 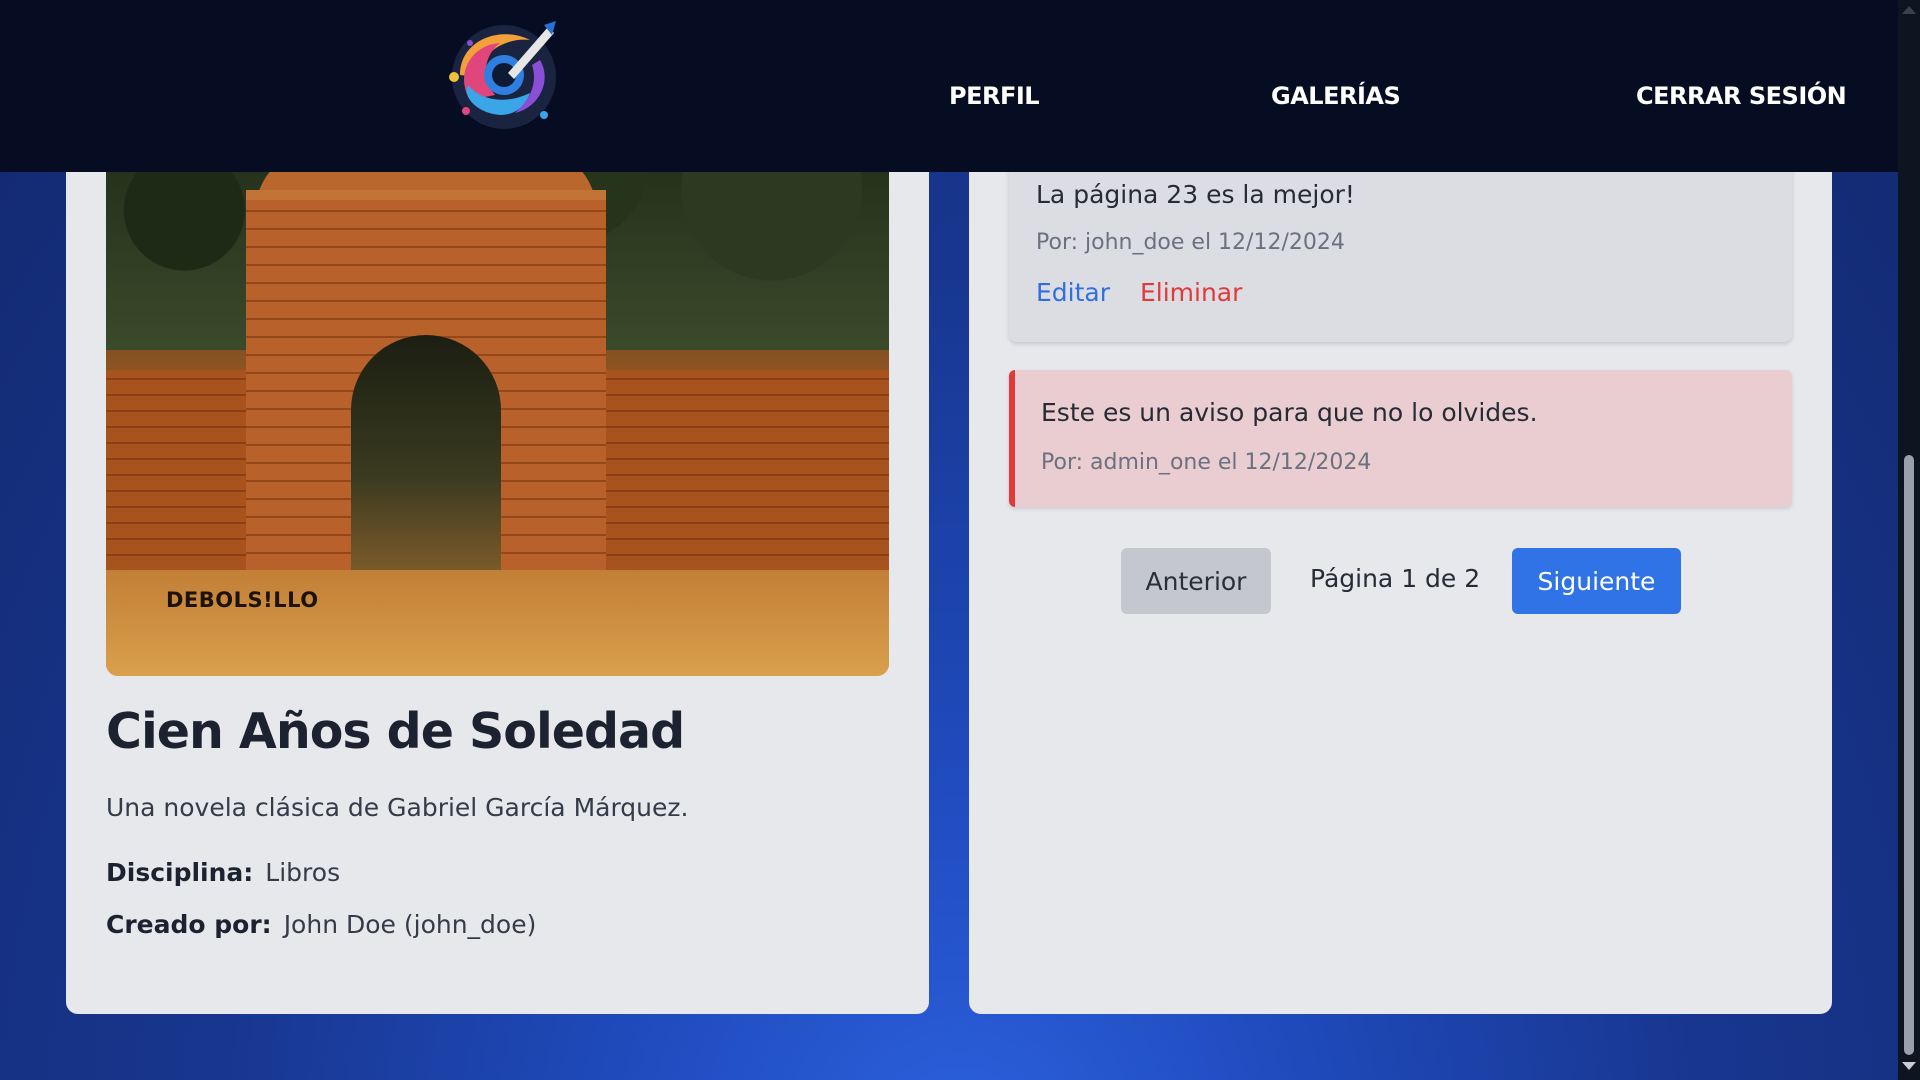 What do you see at coordinates (189, 924) in the screenshot?
I see `creator-label: Creado por:` at bounding box center [189, 924].